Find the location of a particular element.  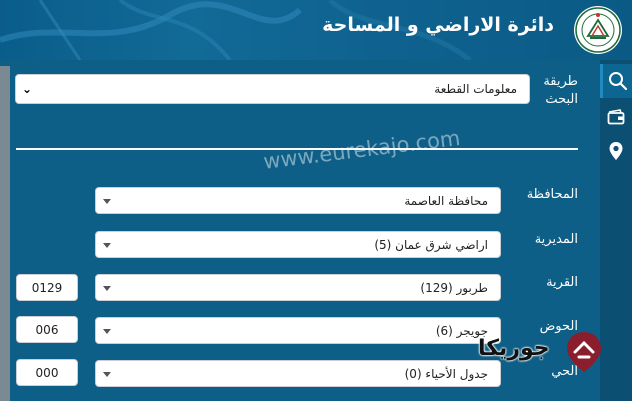

search-tool-button is located at coordinates (616, 81).